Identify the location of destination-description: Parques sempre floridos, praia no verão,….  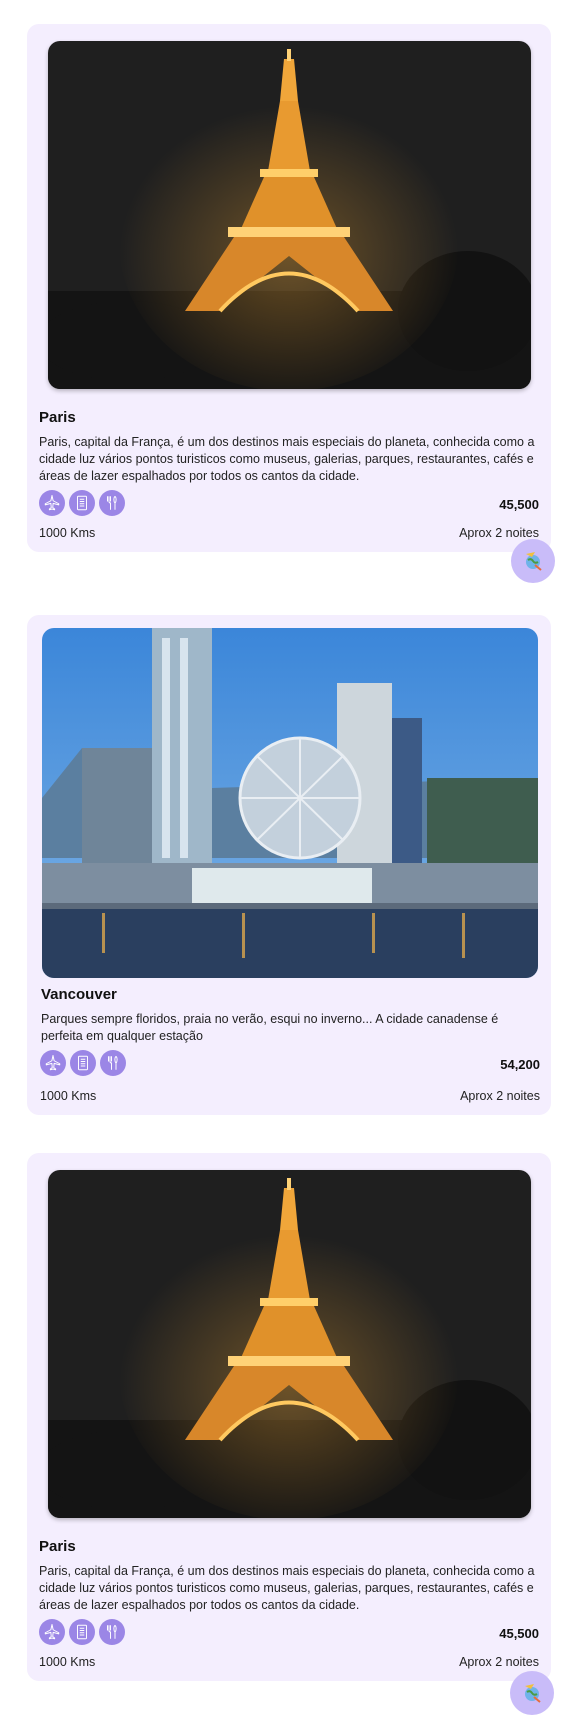
(270, 1027).